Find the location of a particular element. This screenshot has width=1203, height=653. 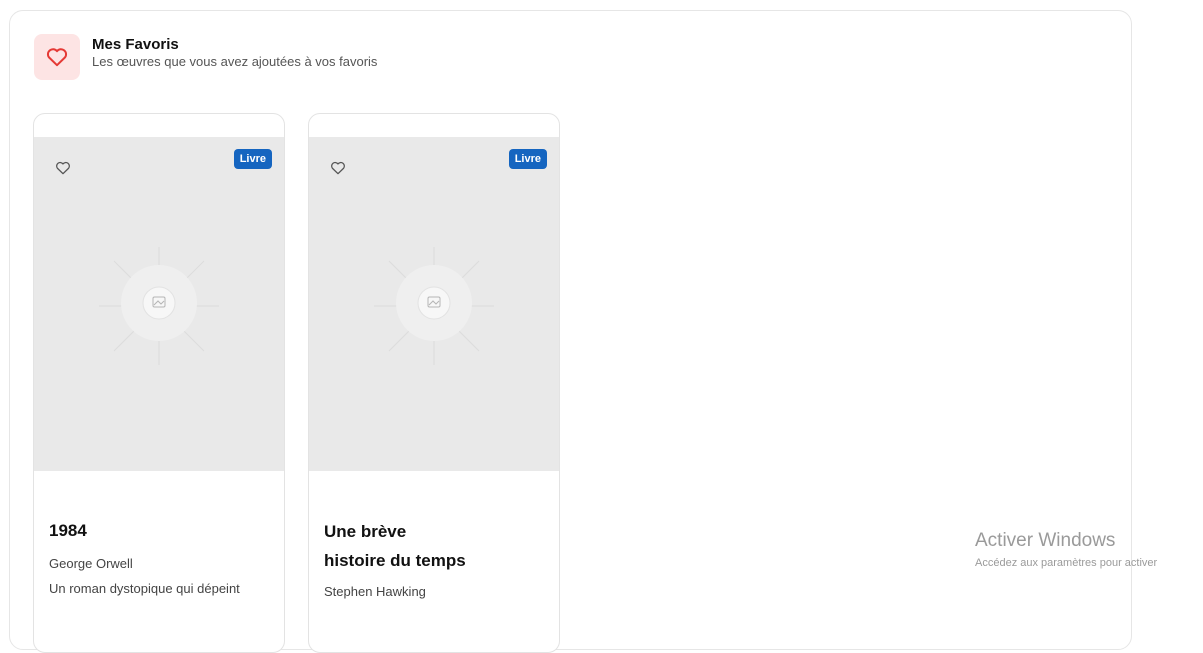

watermark-title: Activer Windows is located at coordinates (1045, 540).